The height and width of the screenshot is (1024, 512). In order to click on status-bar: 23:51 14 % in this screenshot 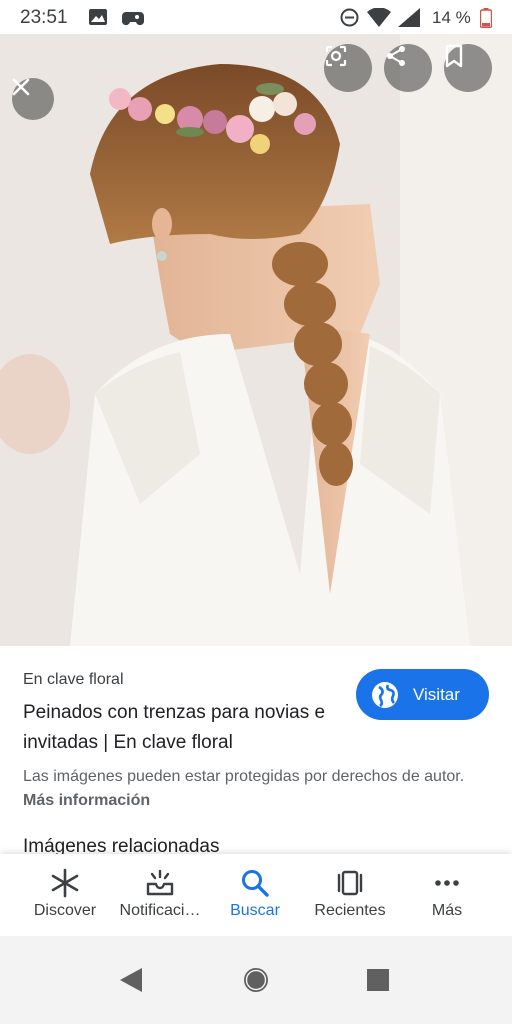, I will do `click(256, 17)`.